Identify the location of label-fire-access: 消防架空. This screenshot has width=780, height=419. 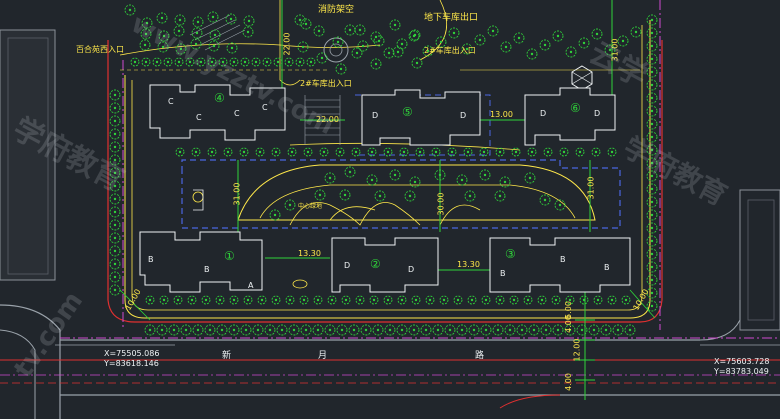
(336, 10).